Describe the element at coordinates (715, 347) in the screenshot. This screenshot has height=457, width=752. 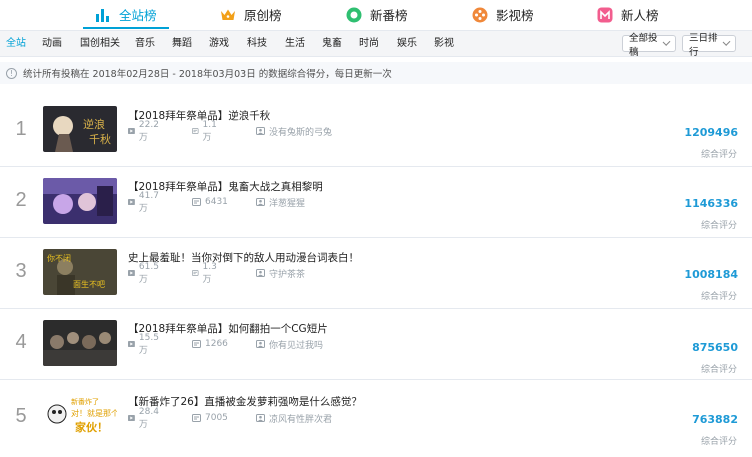
I see `score-value: 875650` at that location.